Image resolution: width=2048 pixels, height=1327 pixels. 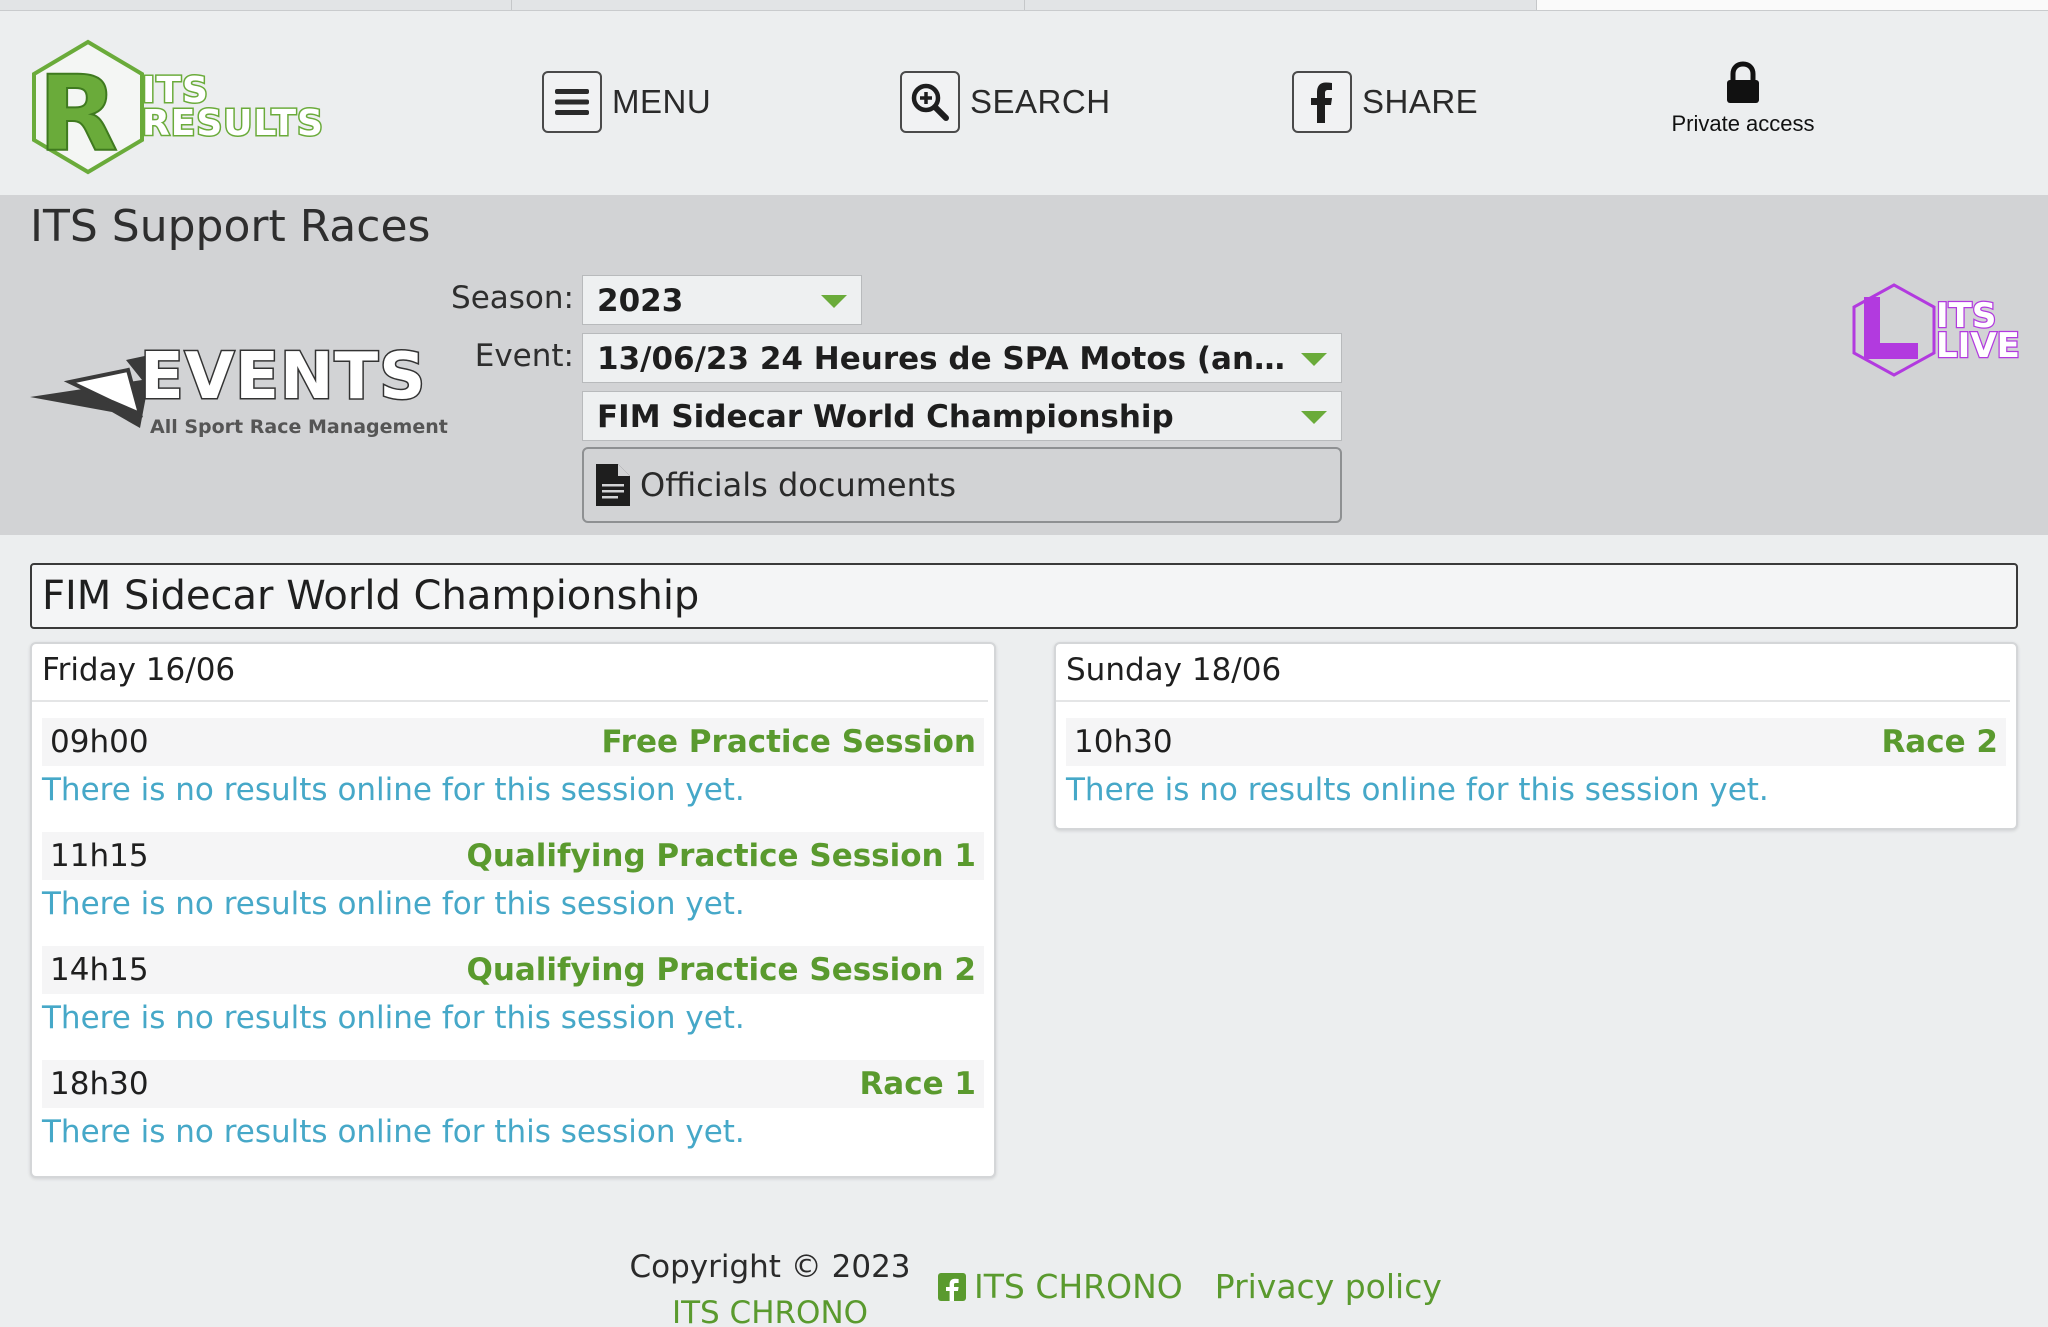 What do you see at coordinates (99, 970) in the screenshot?
I see `session-time: 14h15` at bounding box center [99, 970].